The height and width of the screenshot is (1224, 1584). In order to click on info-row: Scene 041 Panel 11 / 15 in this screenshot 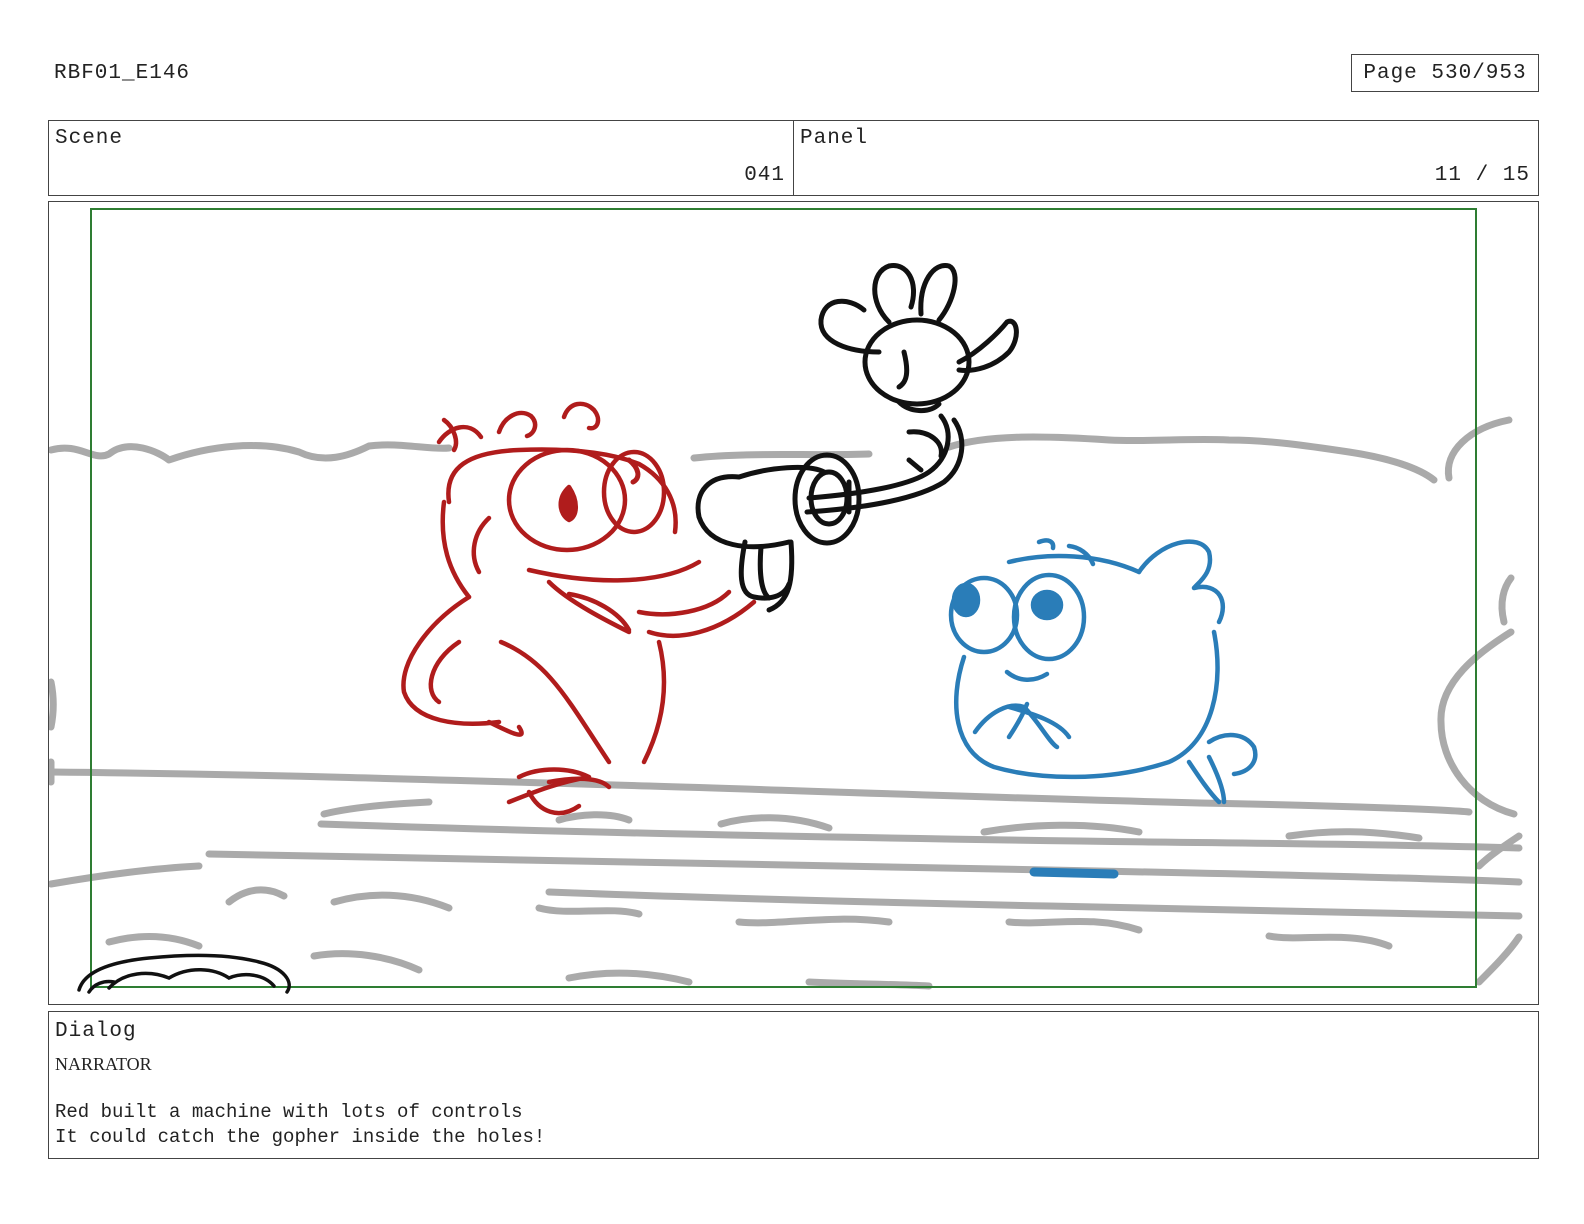, I will do `click(793, 158)`.